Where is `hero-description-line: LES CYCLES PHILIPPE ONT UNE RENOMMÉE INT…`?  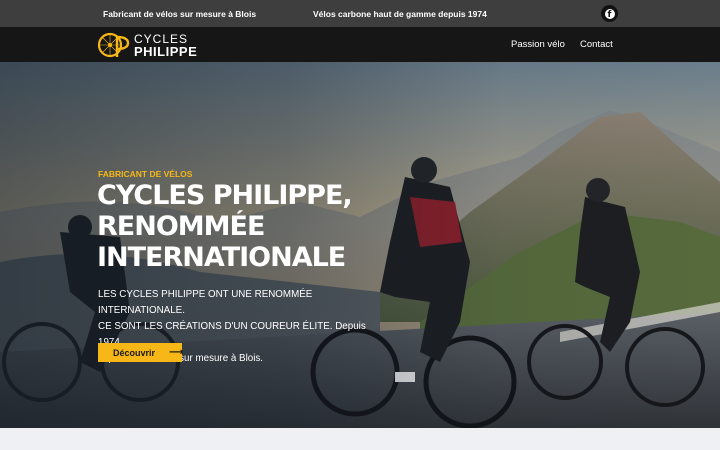 hero-description-line: LES CYCLES PHILIPPE ONT UNE RENOMMÉE INT… is located at coordinates (205, 302).